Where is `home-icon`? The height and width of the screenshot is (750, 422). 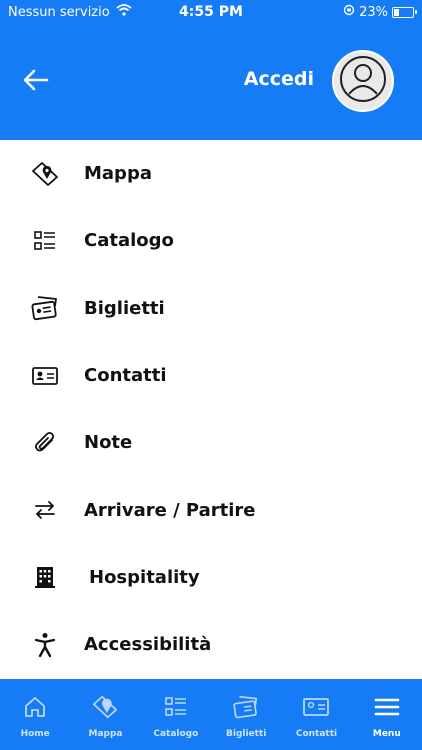 home-icon is located at coordinates (35, 707).